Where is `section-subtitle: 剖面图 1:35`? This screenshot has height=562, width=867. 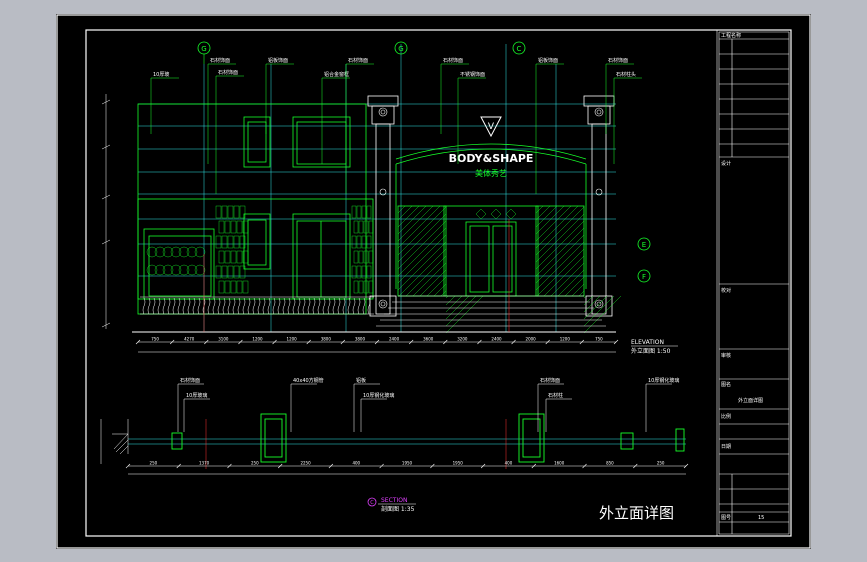
section-subtitle: 剖面图 1:35 is located at coordinates (398, 509).